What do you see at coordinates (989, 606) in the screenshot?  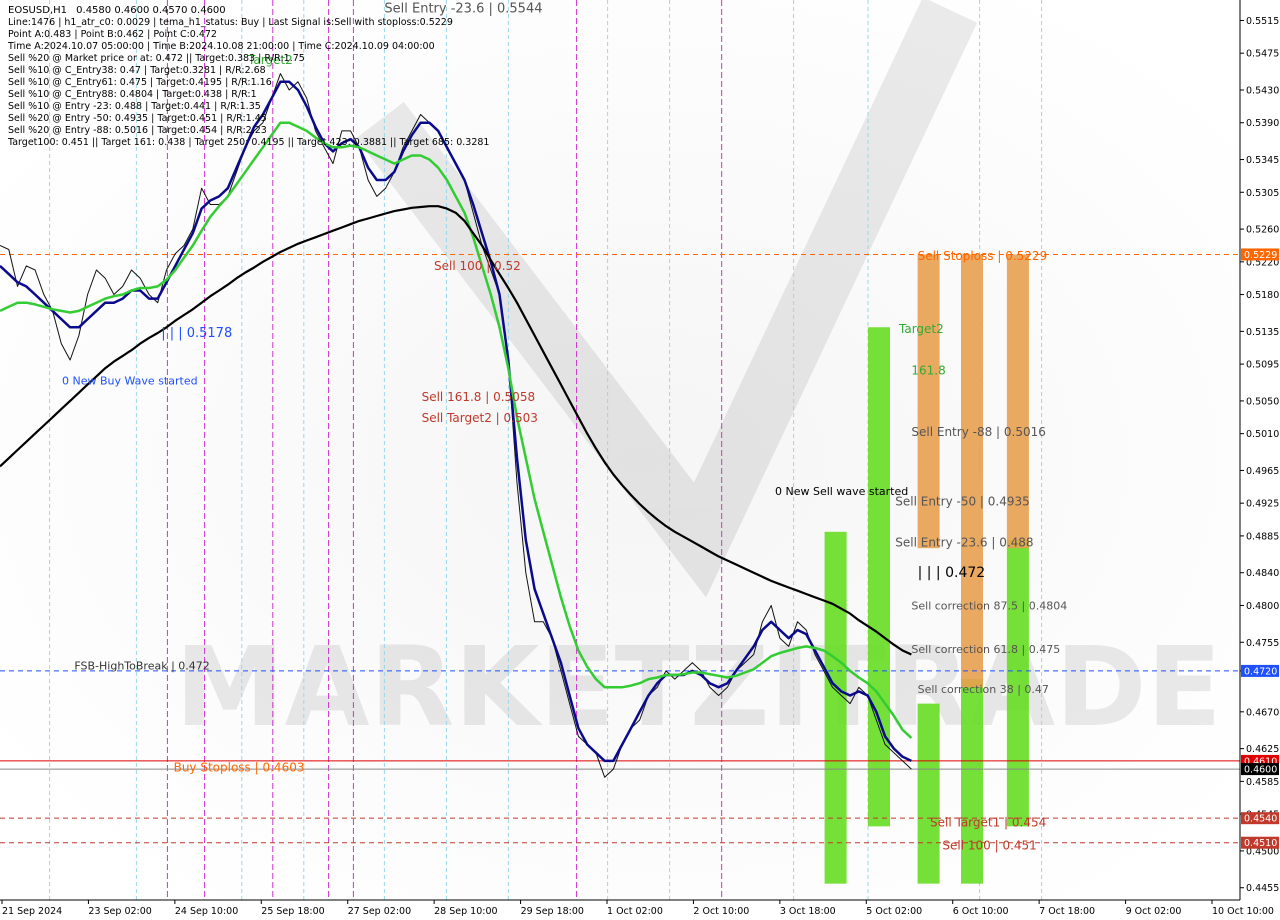 I see `annotation-label: Sell correction 87.5 | 0.4804` at bounding box center [989, 606].